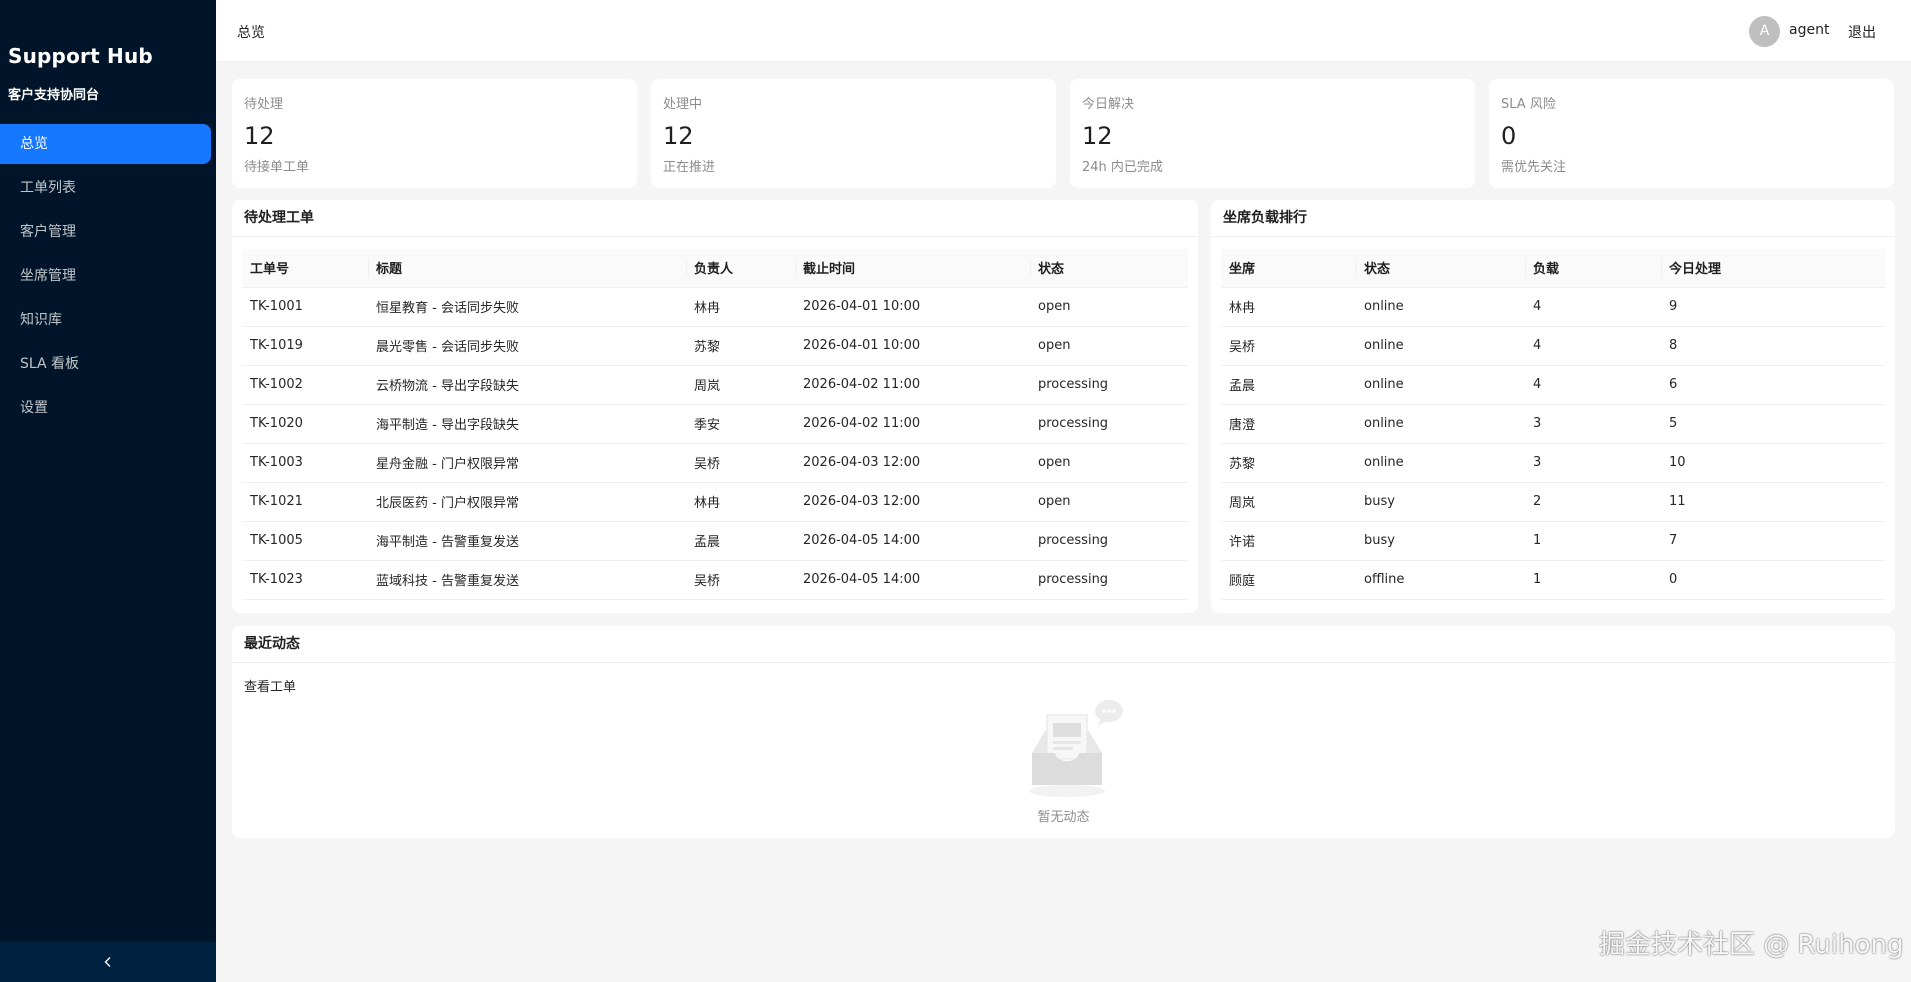  I want to click on agent-row: 周岚 busy 2 11, so click(1553, 502).